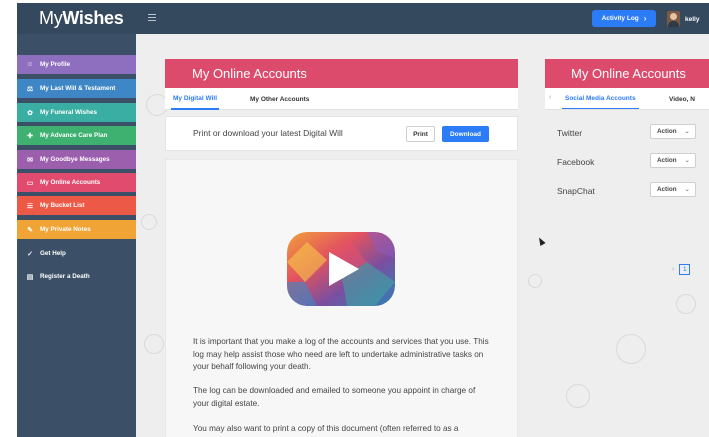 The width and height of the screenshot is (709, 437). I want to click on panel-title: My Online Accounts, so click(627, 73).